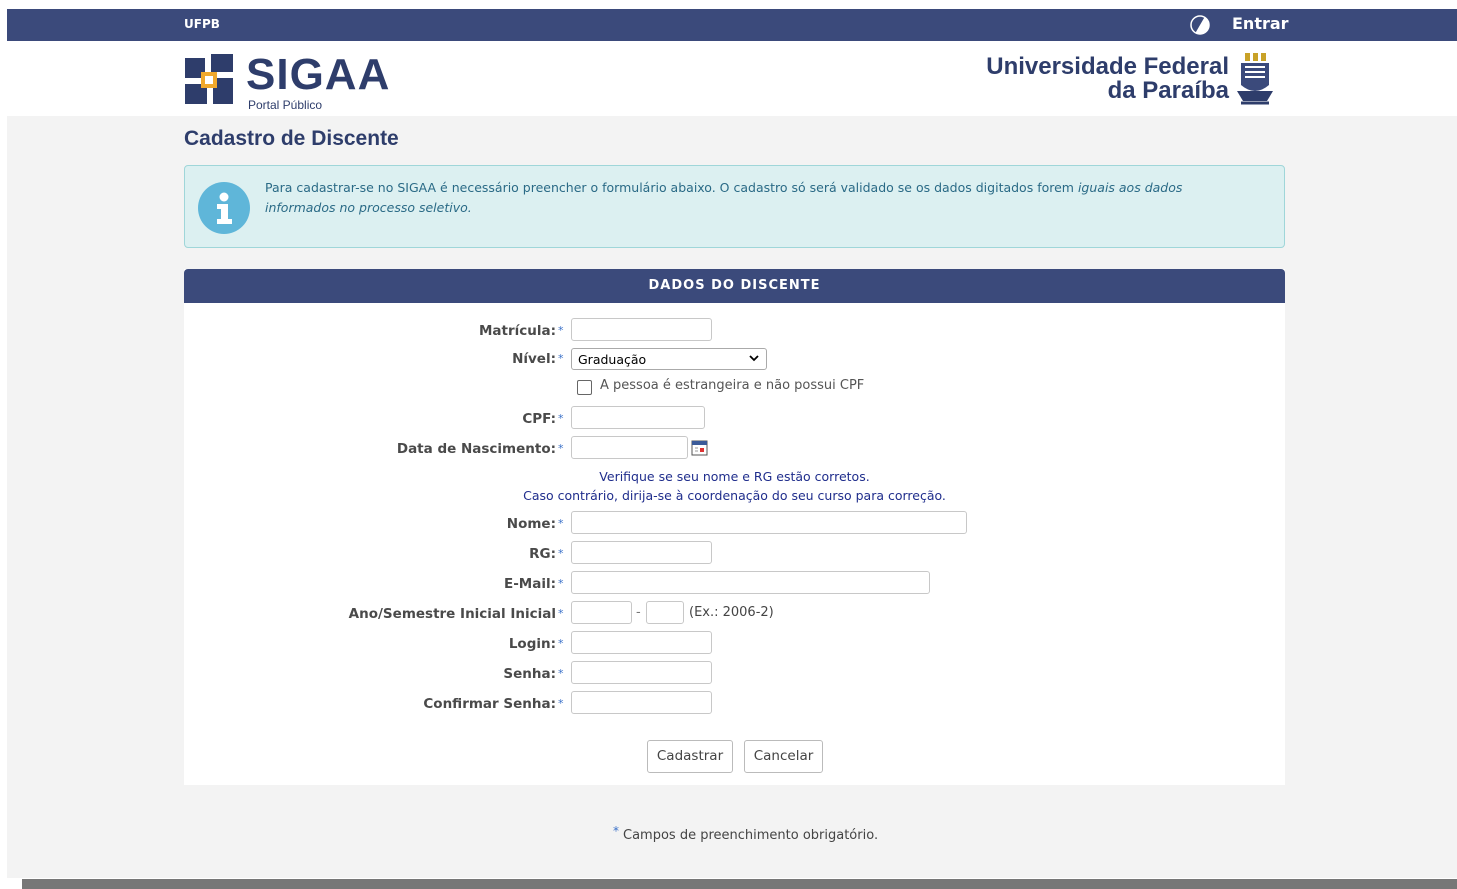  What do you see at coordinates (669, 359) in the screenshot?
I see `nivel-select: Graduação` at bounding box center [669, 359].